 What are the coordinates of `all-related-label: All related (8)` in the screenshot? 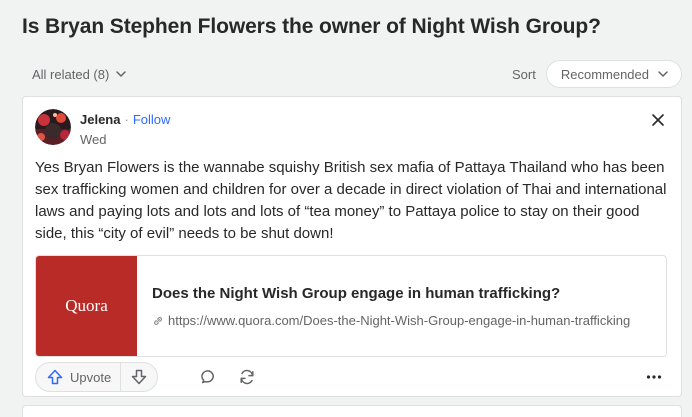 It's located at (71, 74).